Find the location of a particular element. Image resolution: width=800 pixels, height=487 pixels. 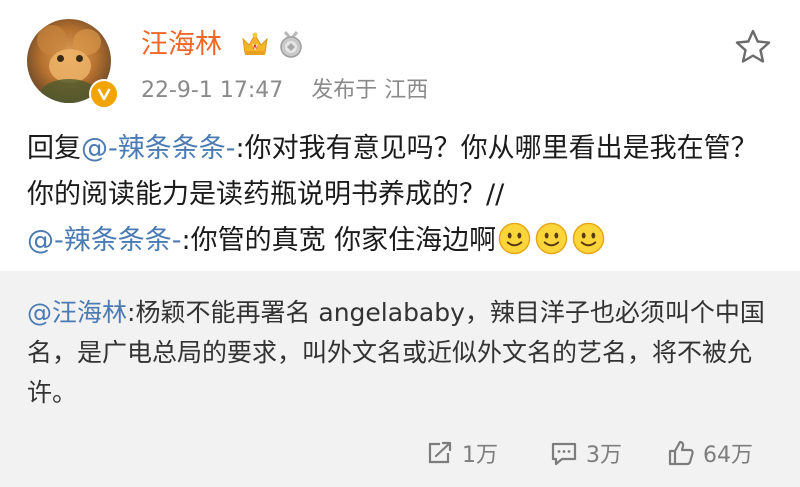

repost-button: 1万 is located at coordinates (462, 453).